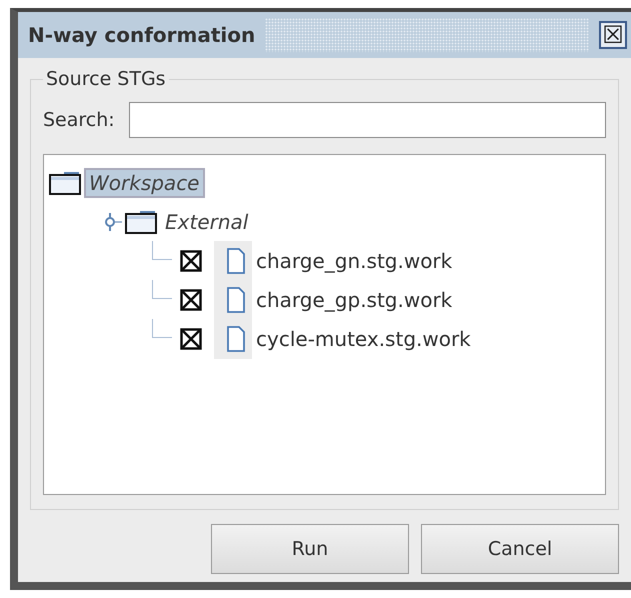 This screenshot has height=598, width=631. Describe the element at coordinates (79, 120) in the screenshot. I see `search-label: Search:` at that location.